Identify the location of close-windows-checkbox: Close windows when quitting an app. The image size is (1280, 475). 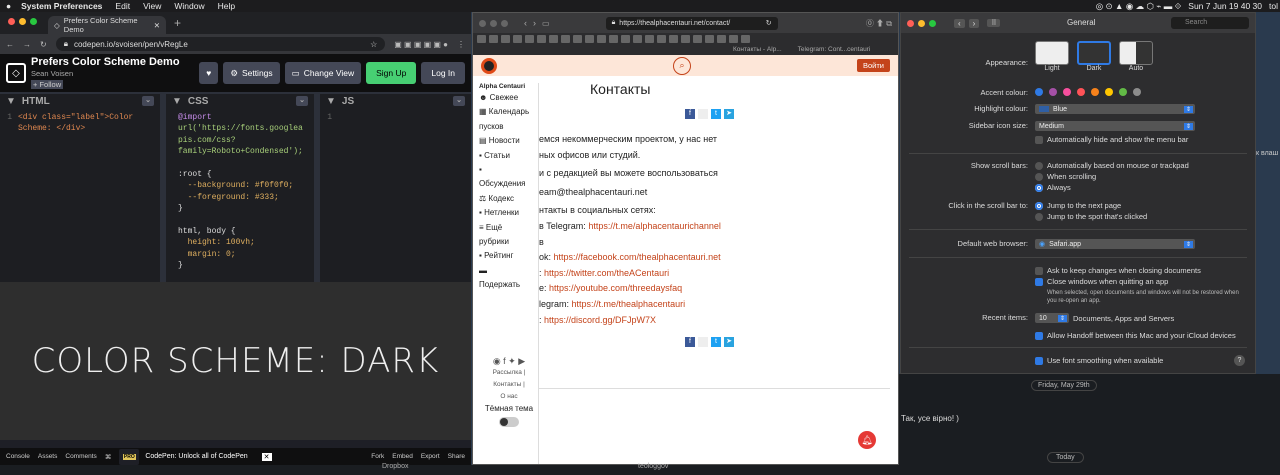
(1101, 281).